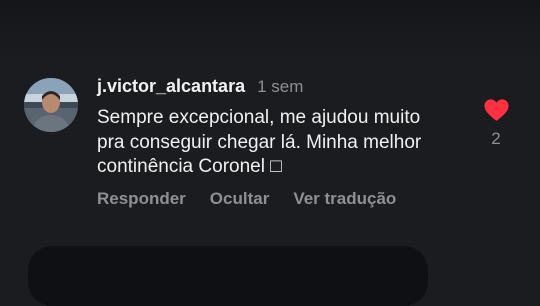 This screenshot has width=540, height=306. I want to click on comment-text-line: pra conseguir chegar lá. Minha melhor, so click(259, 142).